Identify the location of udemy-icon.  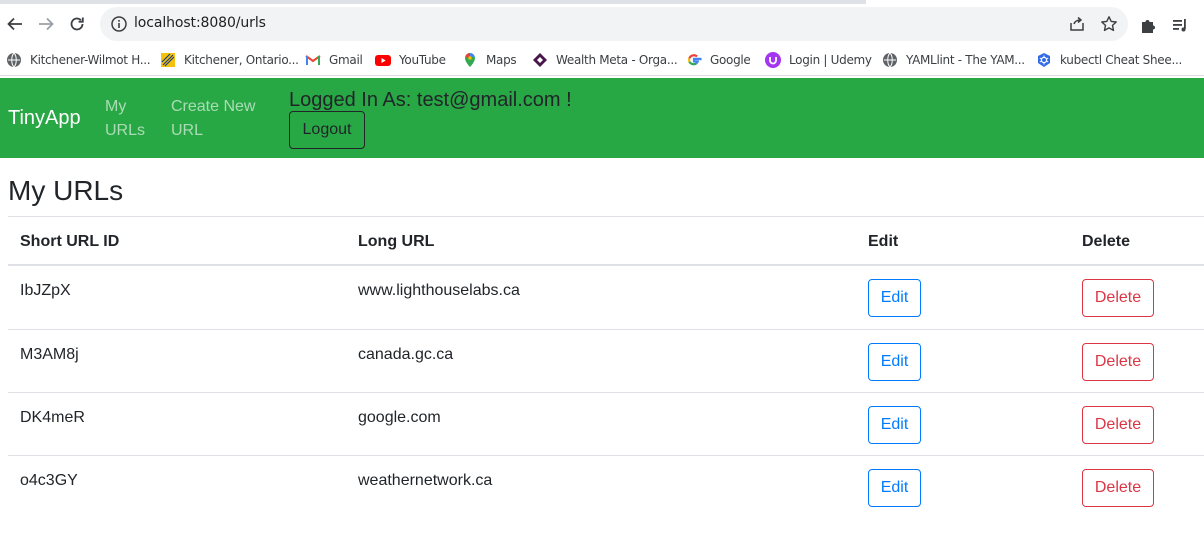
(773, 60).